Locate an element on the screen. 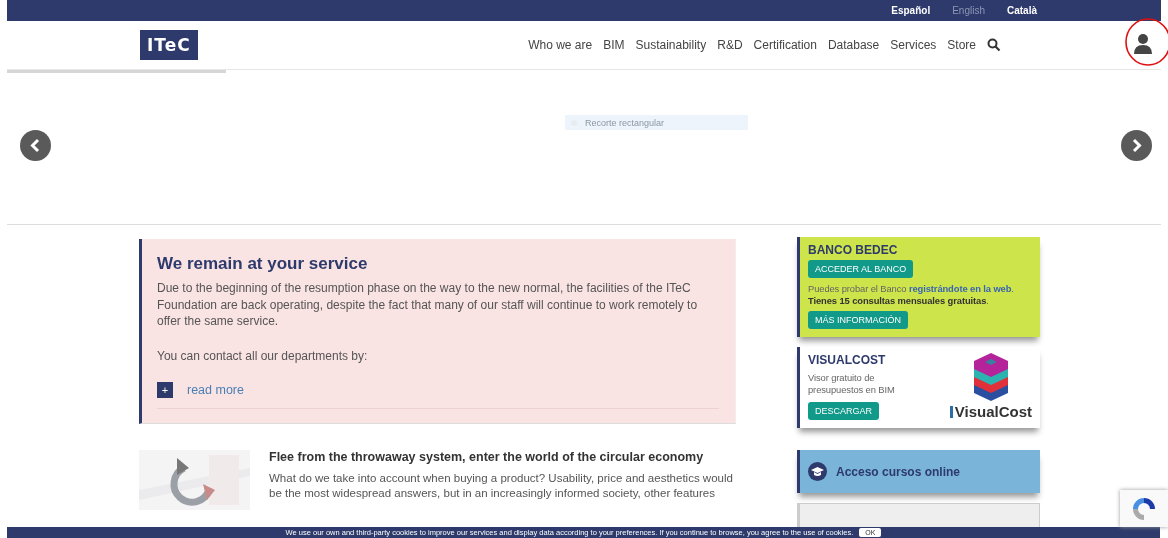 This screenshot has width=1168, height=538. nav-link: Certification is located at coordinates (785, 45).